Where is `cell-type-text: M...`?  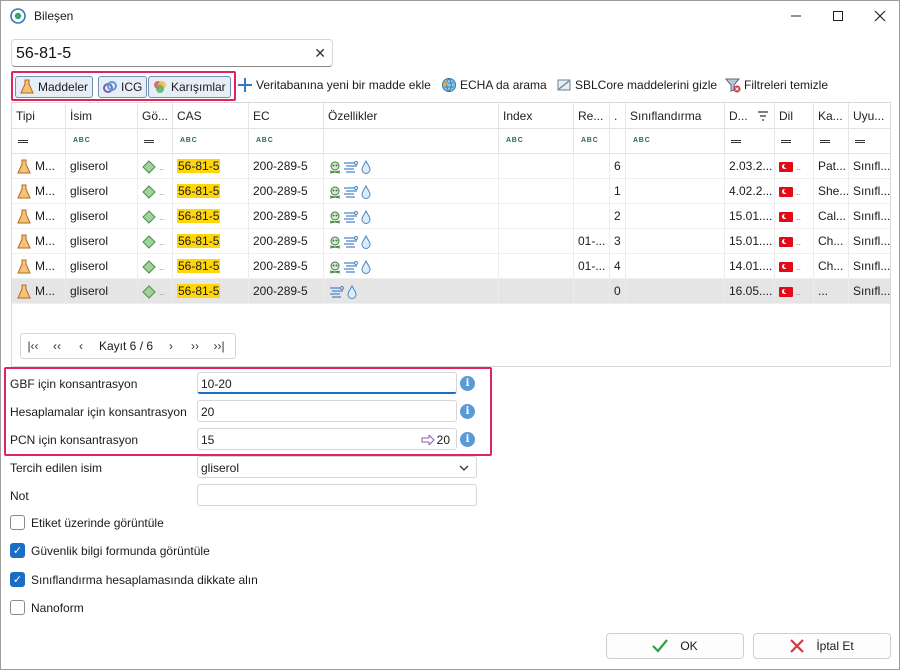 cell-type-text: M... is located at coordinates (45, 166).